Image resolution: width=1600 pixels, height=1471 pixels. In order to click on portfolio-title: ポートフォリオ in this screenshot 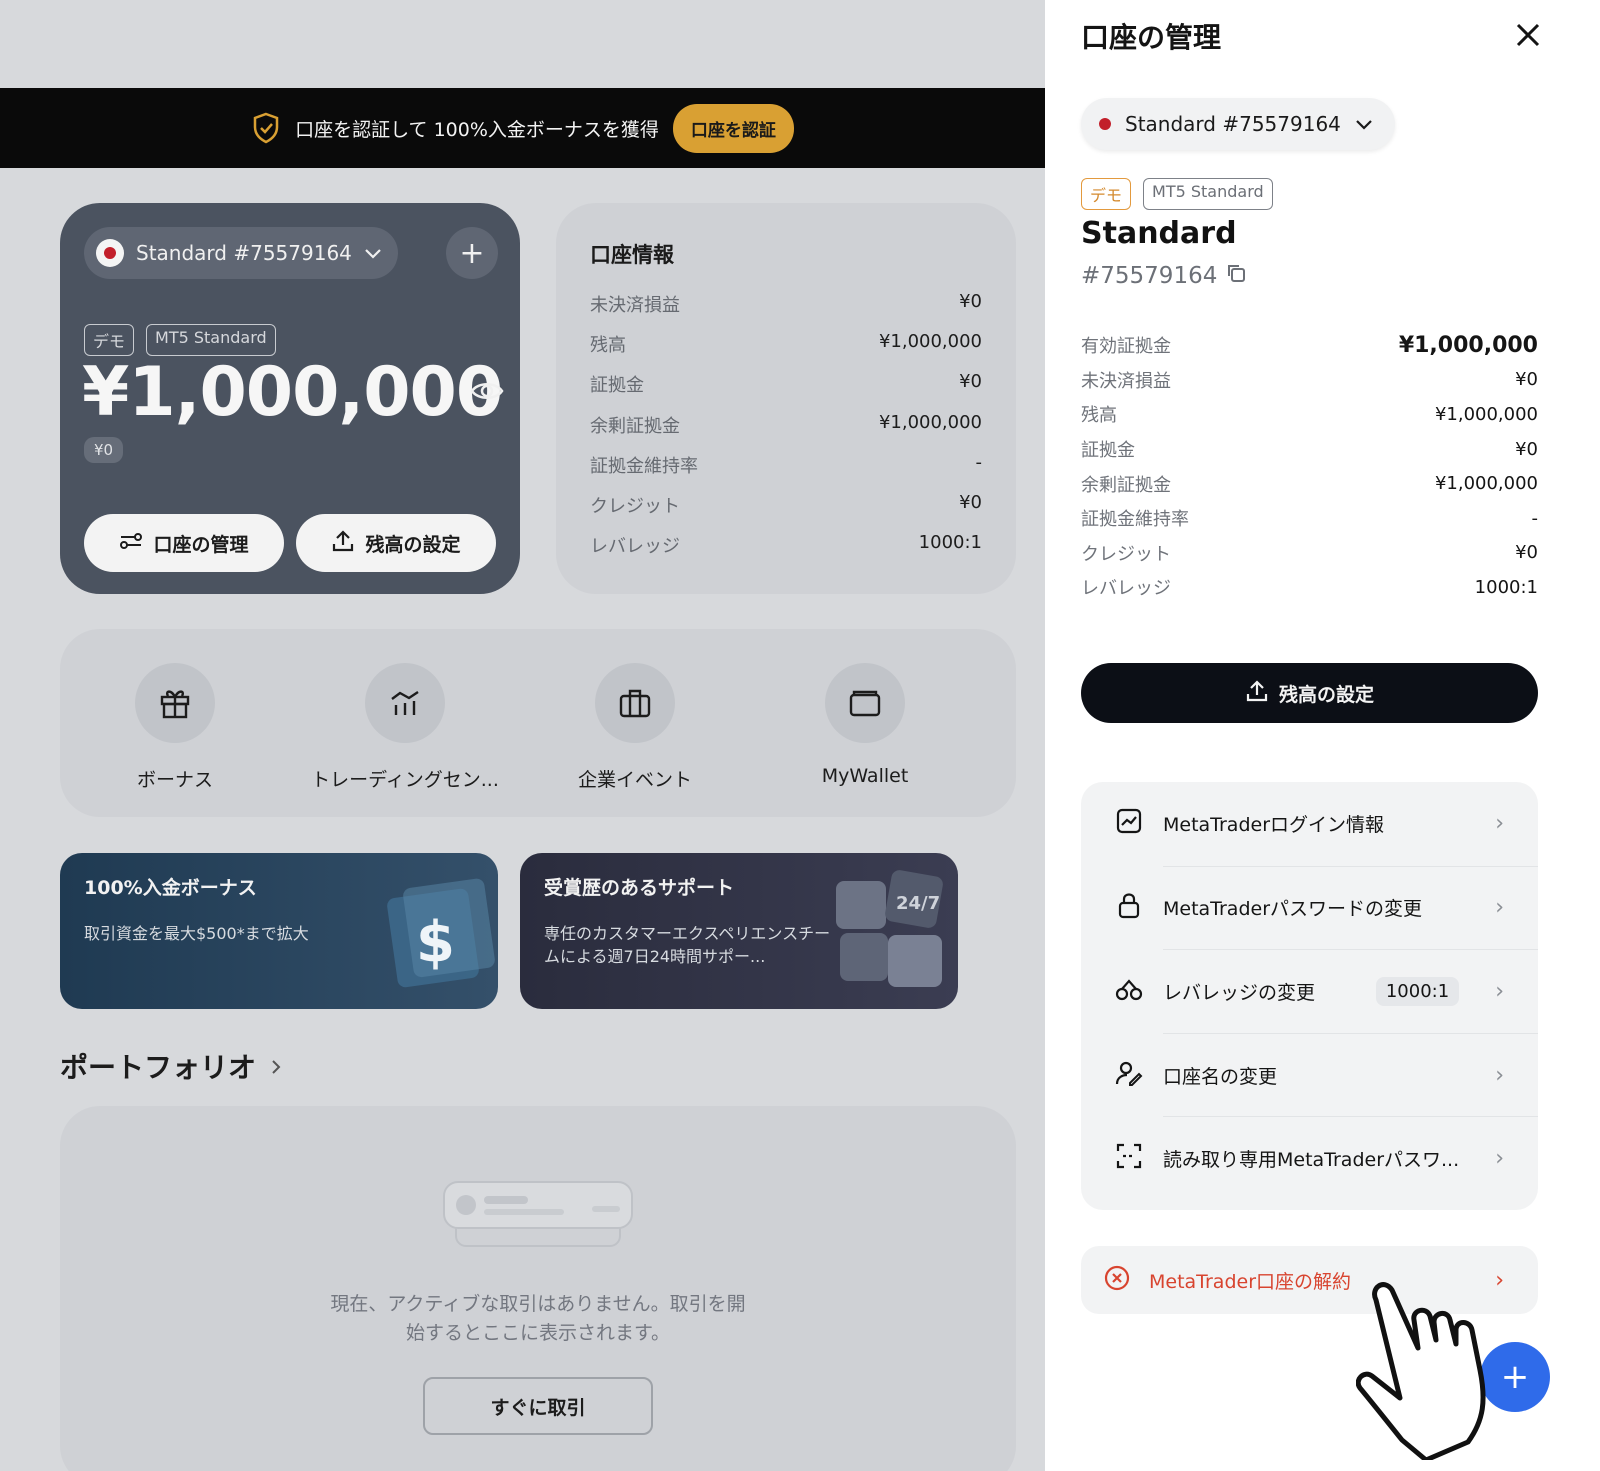, I will do `click(171, 1066)`.